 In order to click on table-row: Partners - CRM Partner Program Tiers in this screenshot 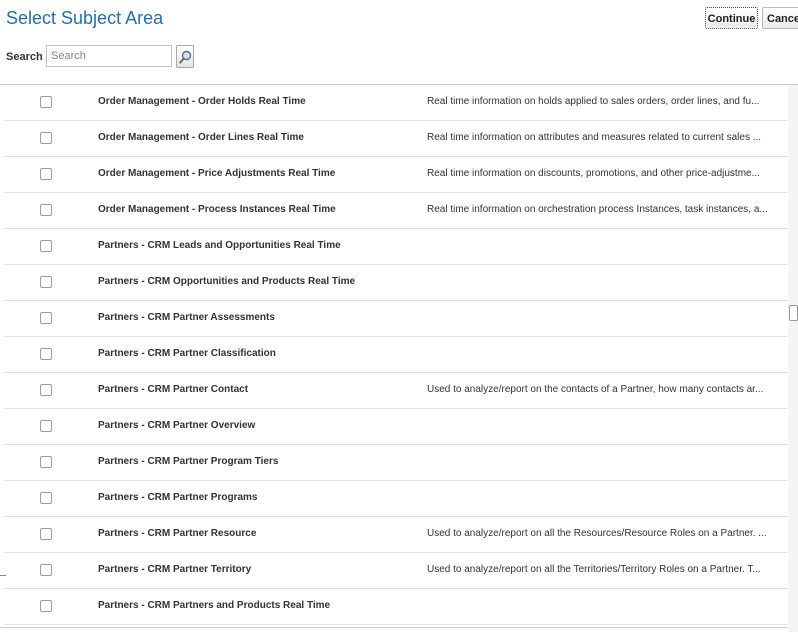, I will do `click(395, 463)`.